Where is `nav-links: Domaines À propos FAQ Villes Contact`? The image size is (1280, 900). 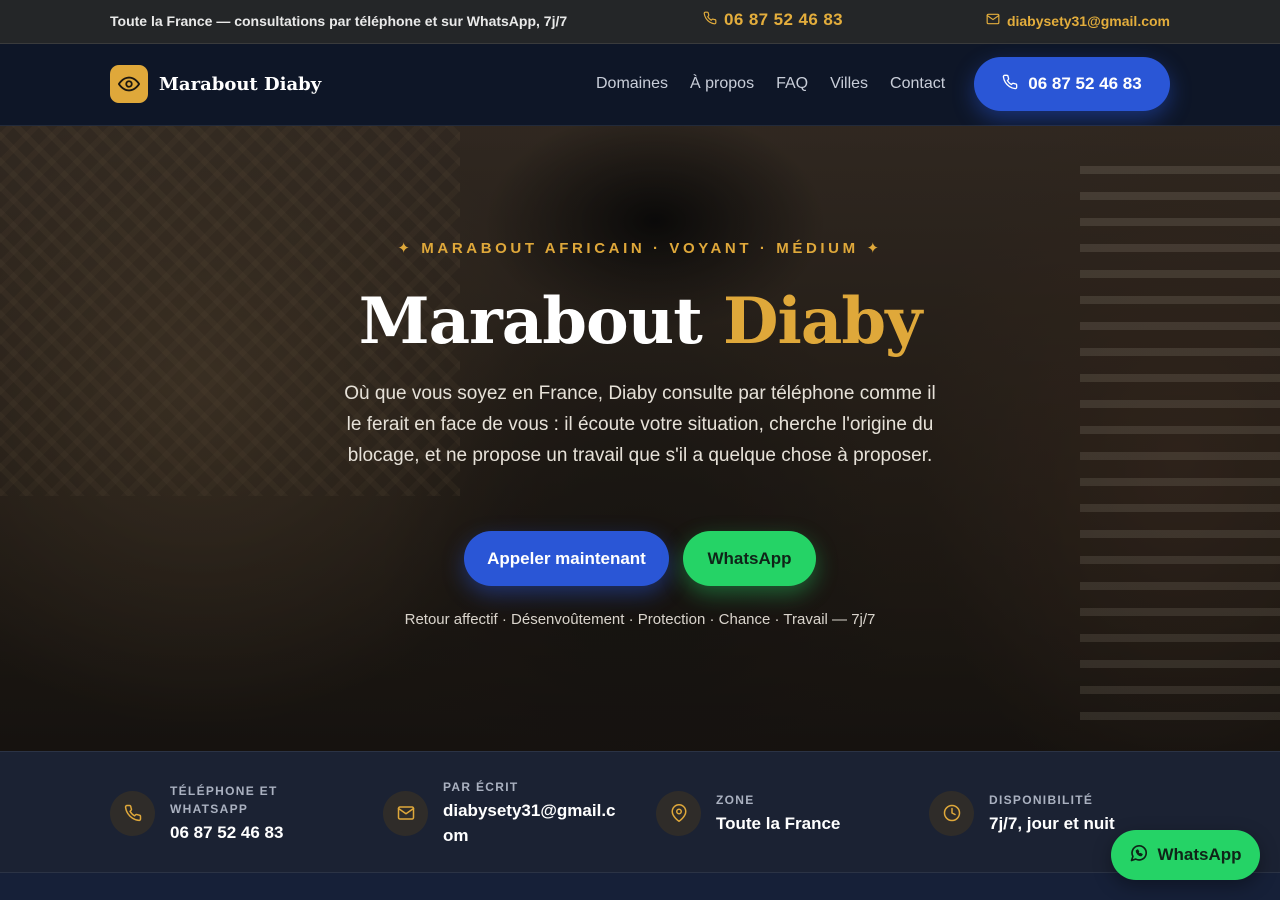
nav-links: Domaines À propos FAQ Villes Contact is located at coordinates (770, 84).